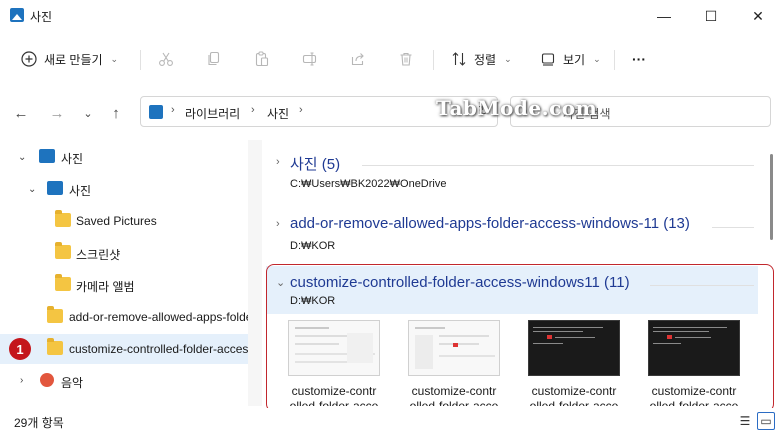 The width and height of the screenshot is (781, 434). I want to click on recent-locations-button: ⌄, so click(88, 113).